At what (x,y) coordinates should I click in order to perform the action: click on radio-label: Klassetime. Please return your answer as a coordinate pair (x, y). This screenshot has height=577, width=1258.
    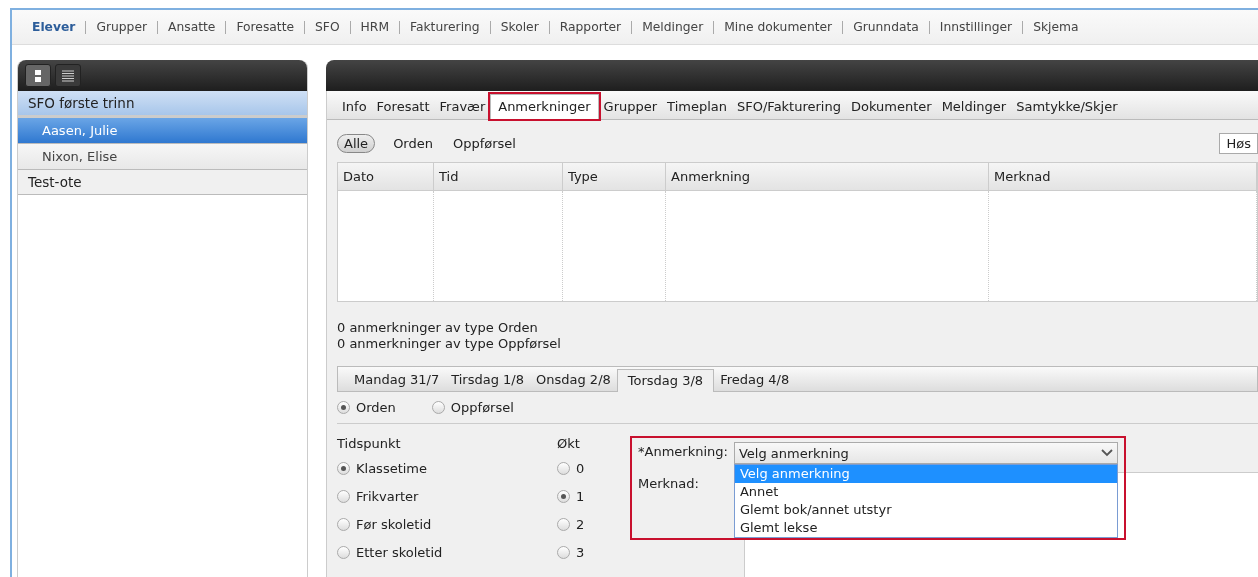
    Looking at the image, I should click on (392, 468).